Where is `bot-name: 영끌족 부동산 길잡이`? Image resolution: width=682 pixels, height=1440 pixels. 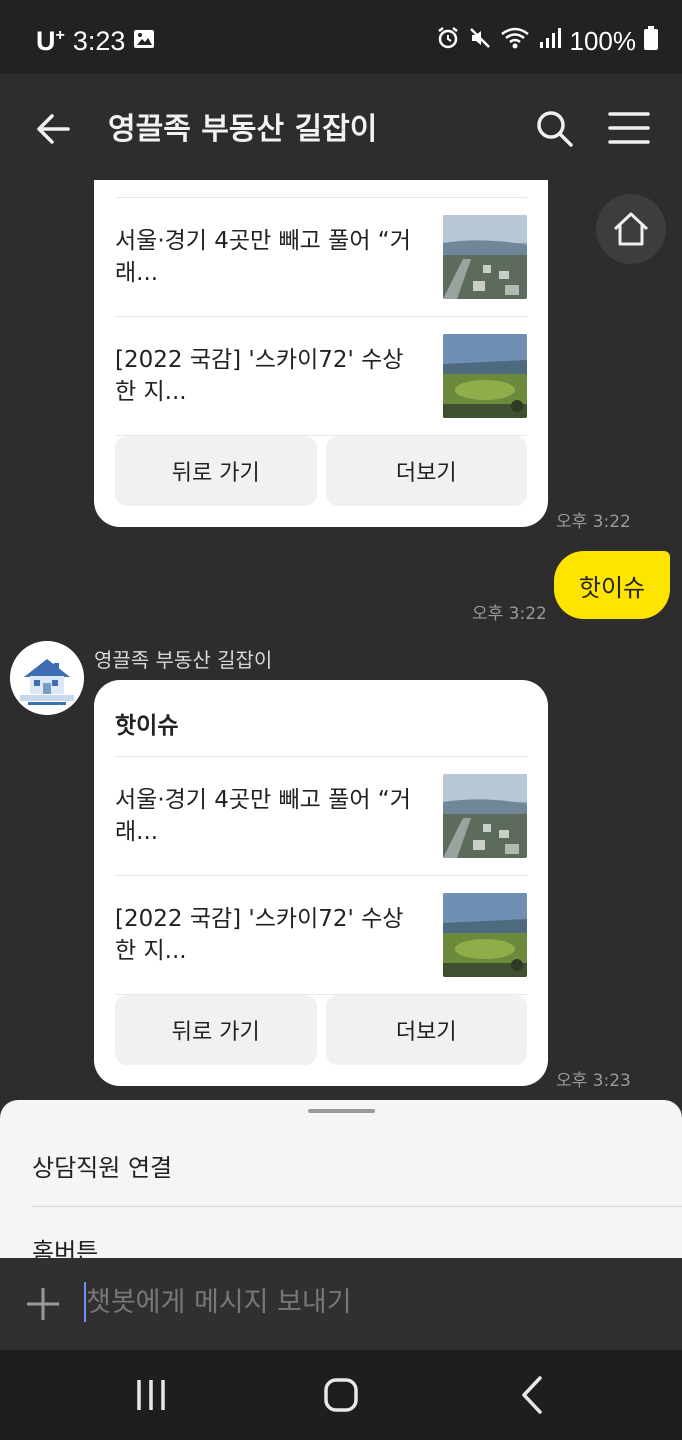 bot-name: 영끌족 부동산 길잡이 is located at coordinates (183, 660).